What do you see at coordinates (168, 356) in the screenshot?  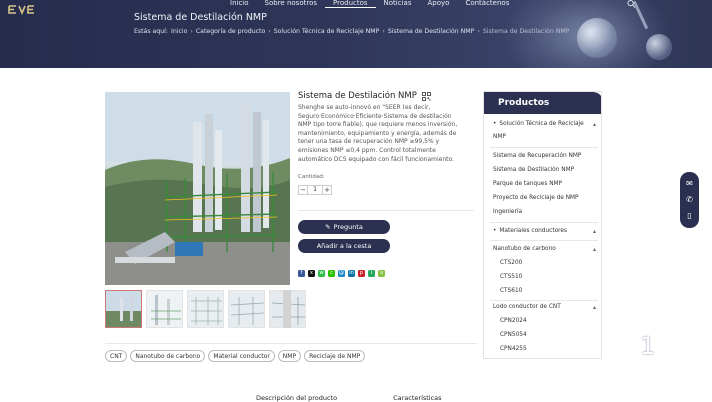 I see `tag-nanotubo: Nanotubo de carbono` at bounding box center [168, 356].